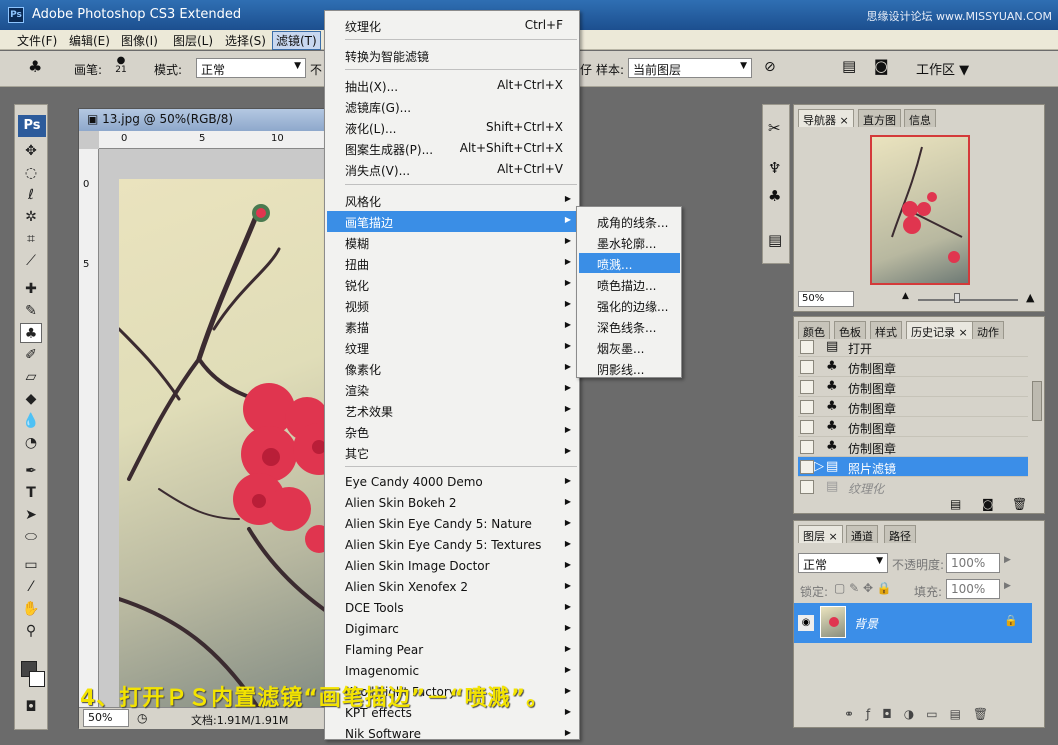 This screenshot has width=1058, height=745. Describe the element at coordinates (452, 410) in the screenshot. I see `menu-item-submenu: 艺术效果 ▶` at that location.